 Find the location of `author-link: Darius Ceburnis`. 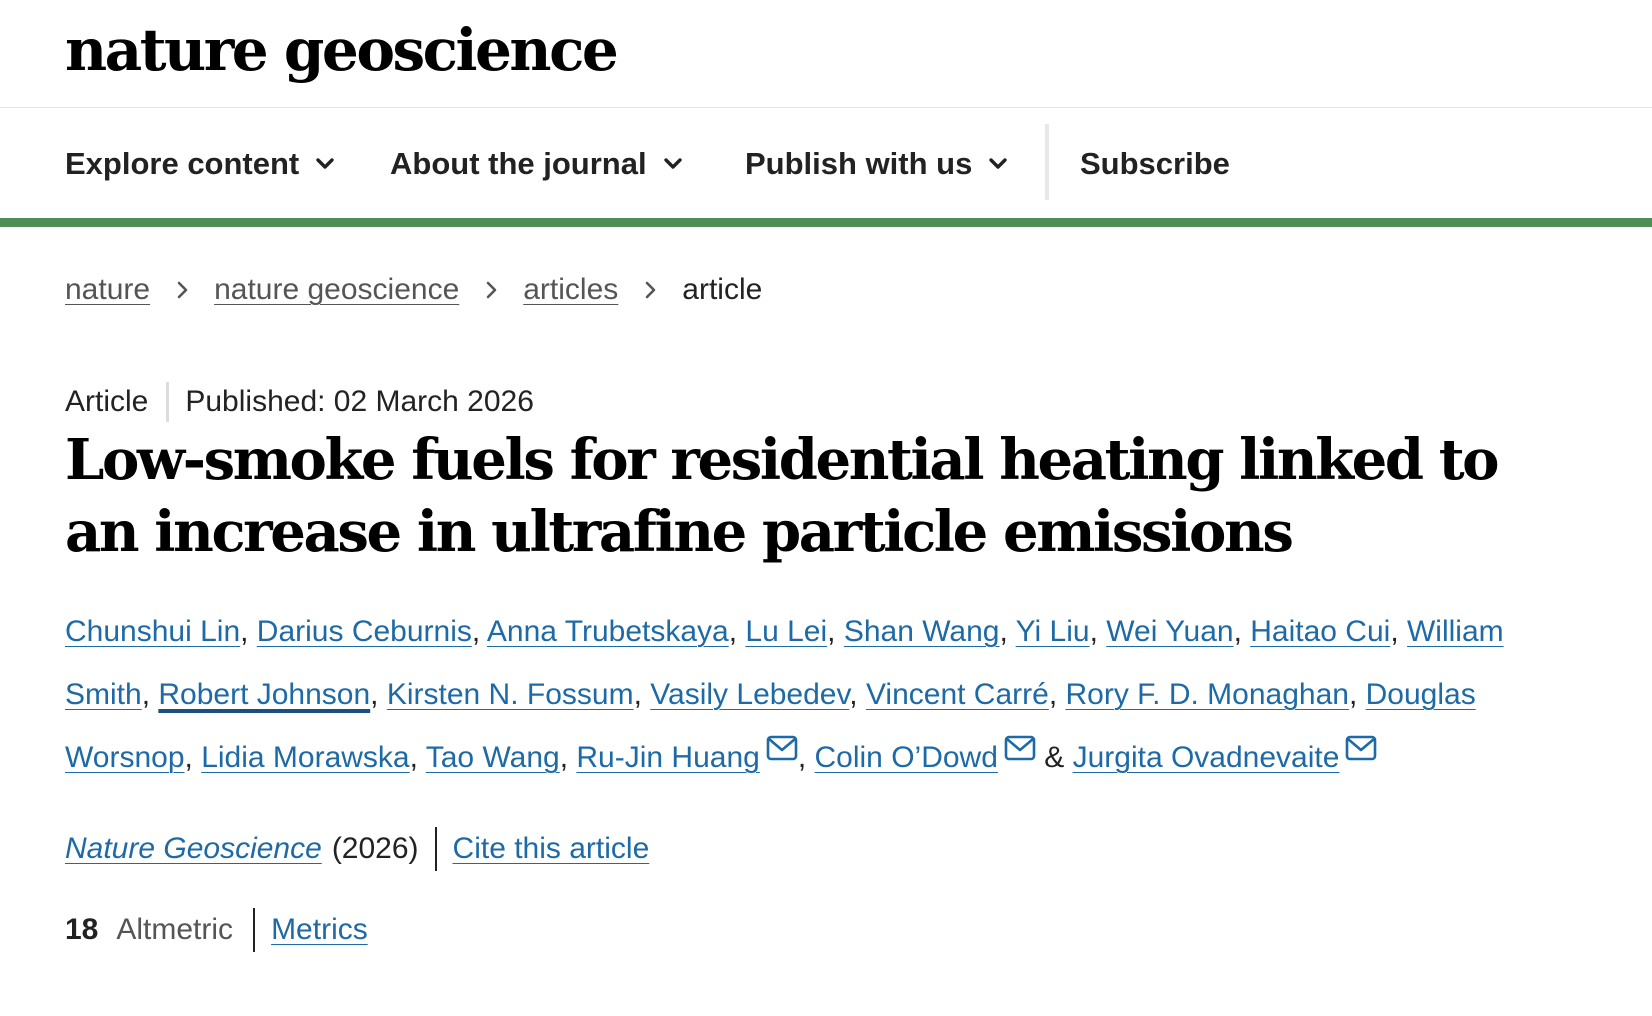

author-link: Darius Ceburnis is located at coordinates (364, 631).